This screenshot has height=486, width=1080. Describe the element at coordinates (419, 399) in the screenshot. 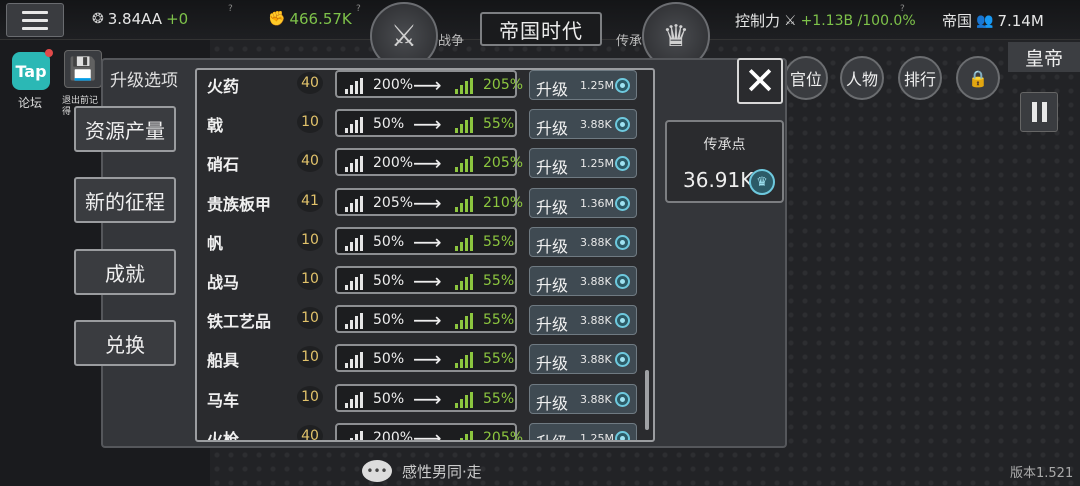

I see `upgrade-row: 马车 10 50% ⟶ 55% 升级 3.88K` at that location.